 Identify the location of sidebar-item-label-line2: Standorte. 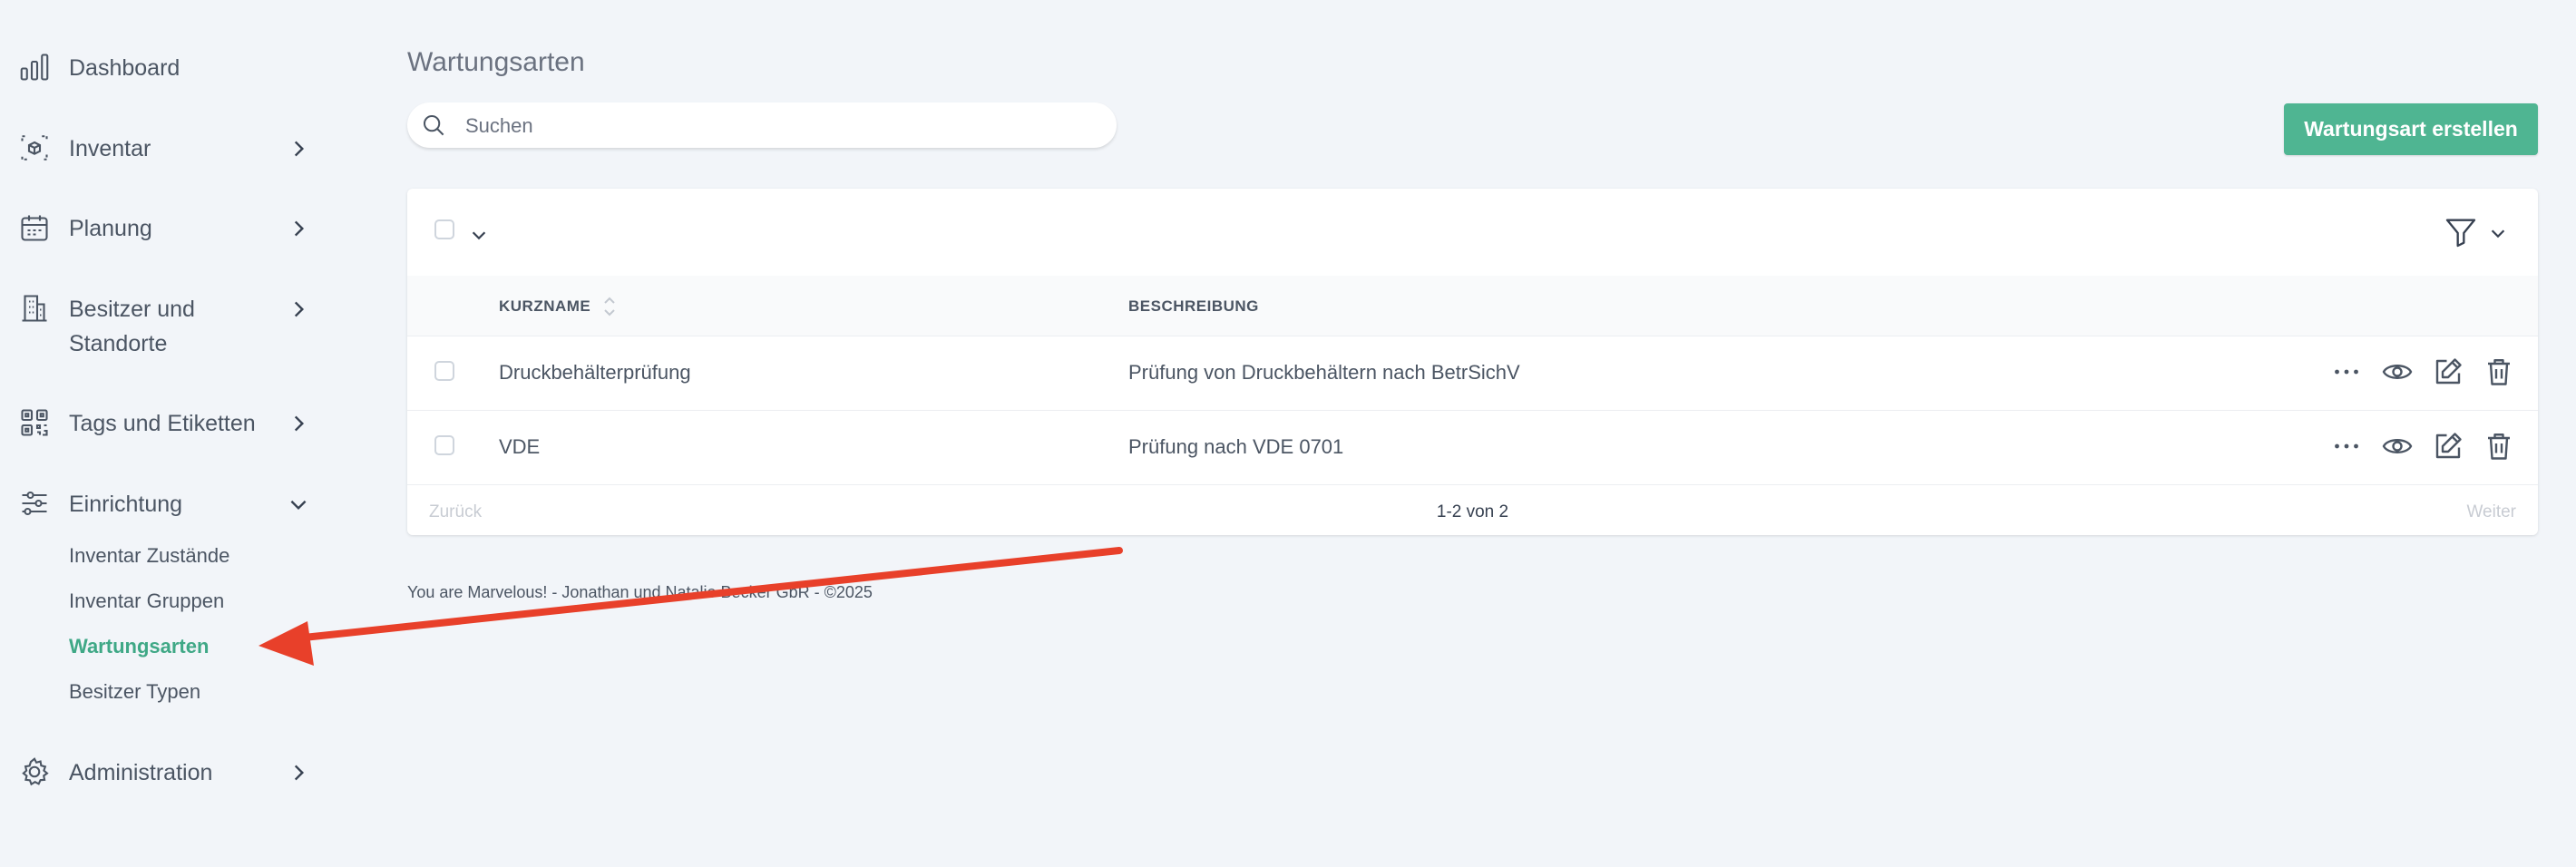
(118, 343).